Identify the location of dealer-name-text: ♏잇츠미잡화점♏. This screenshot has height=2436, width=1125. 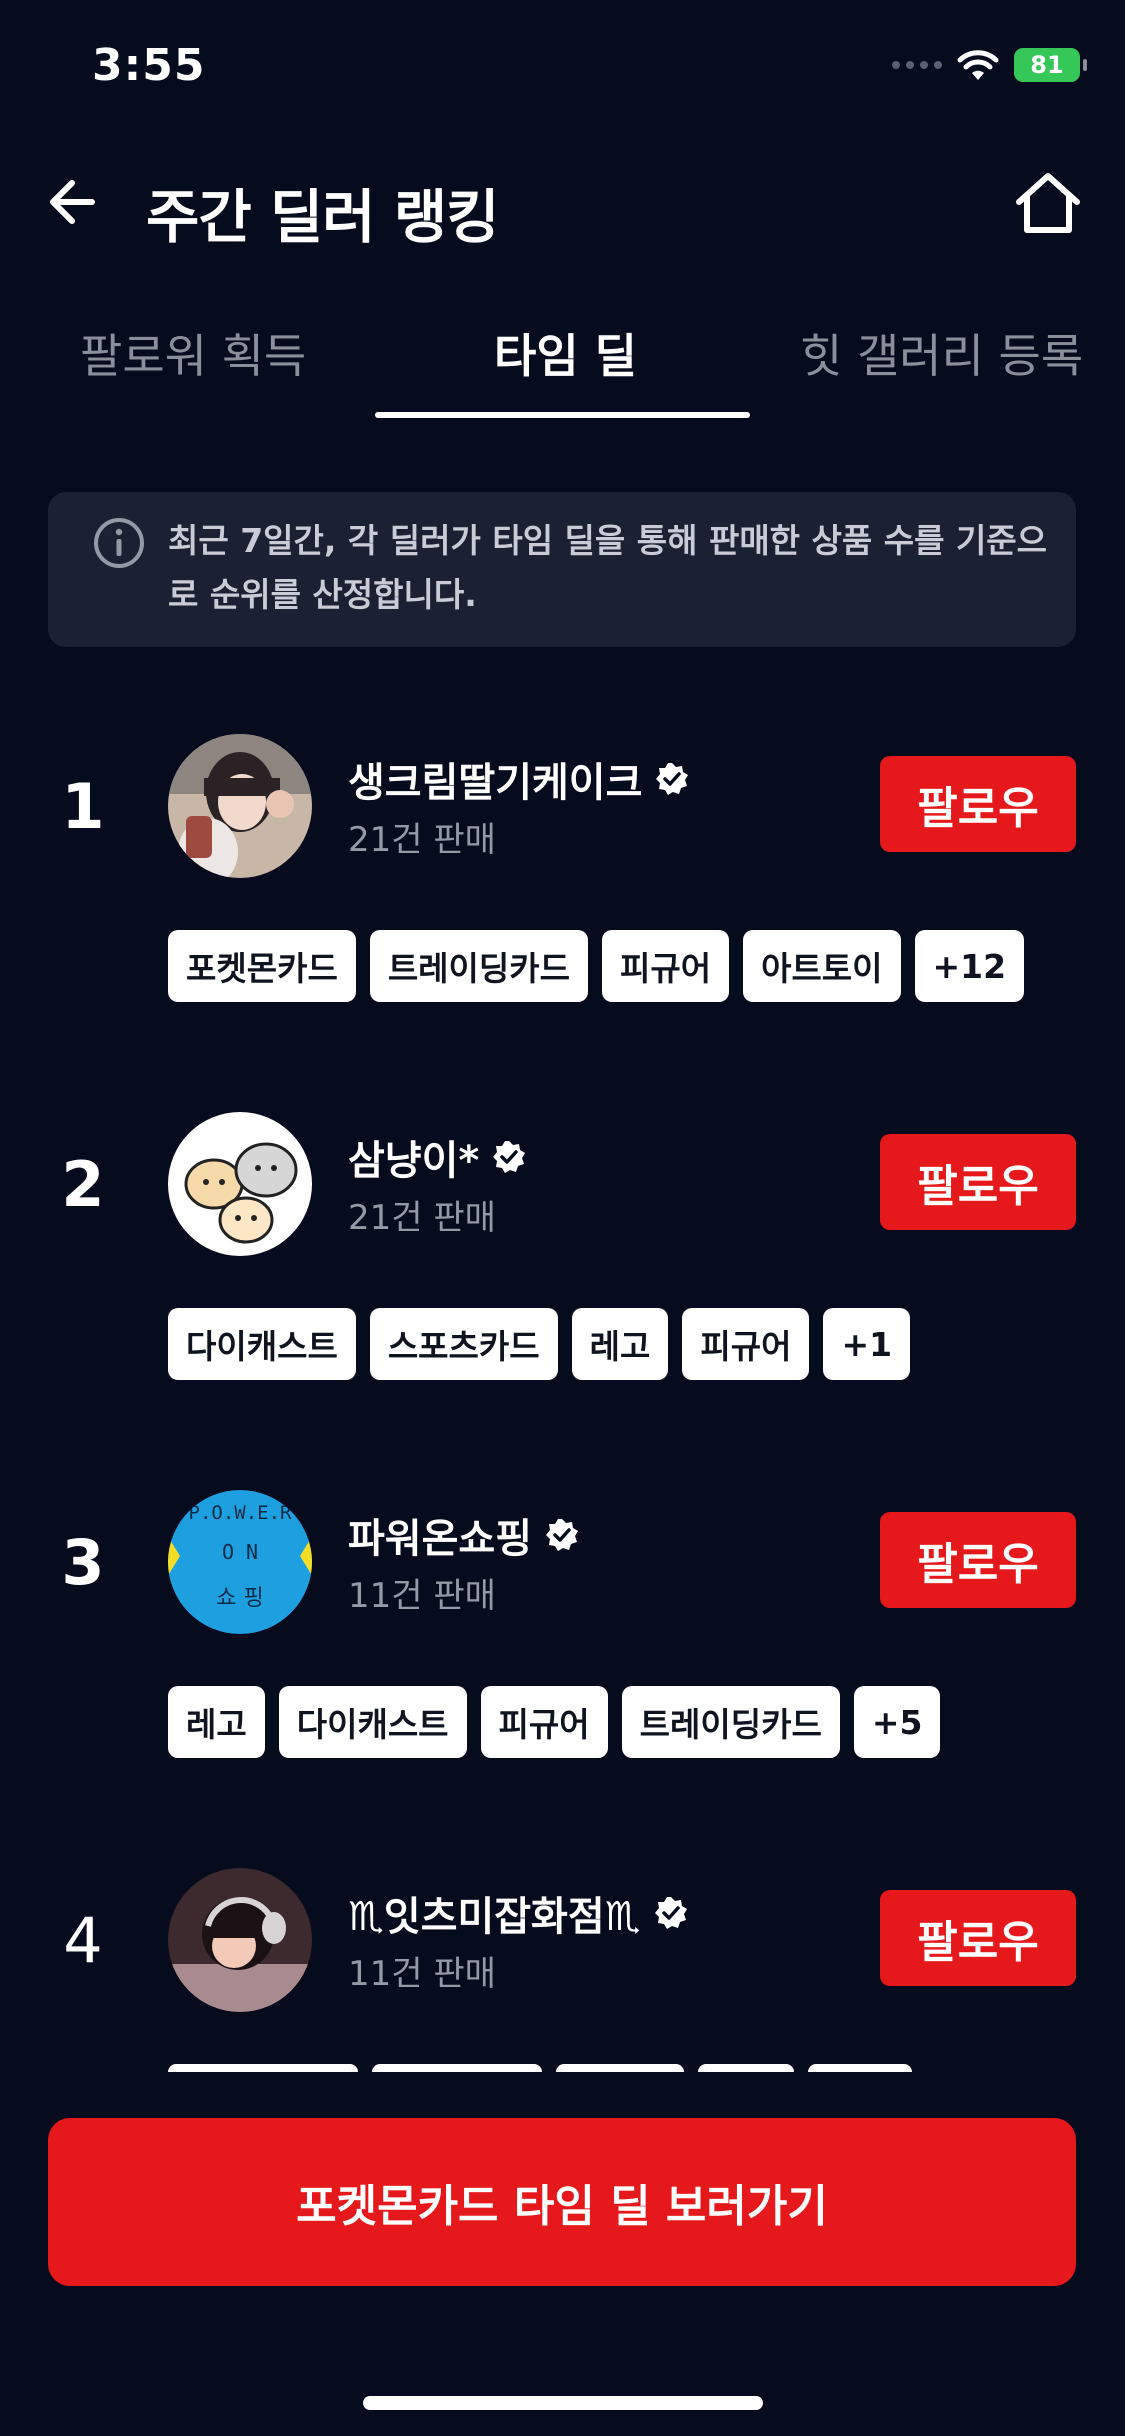
(494, 1917).